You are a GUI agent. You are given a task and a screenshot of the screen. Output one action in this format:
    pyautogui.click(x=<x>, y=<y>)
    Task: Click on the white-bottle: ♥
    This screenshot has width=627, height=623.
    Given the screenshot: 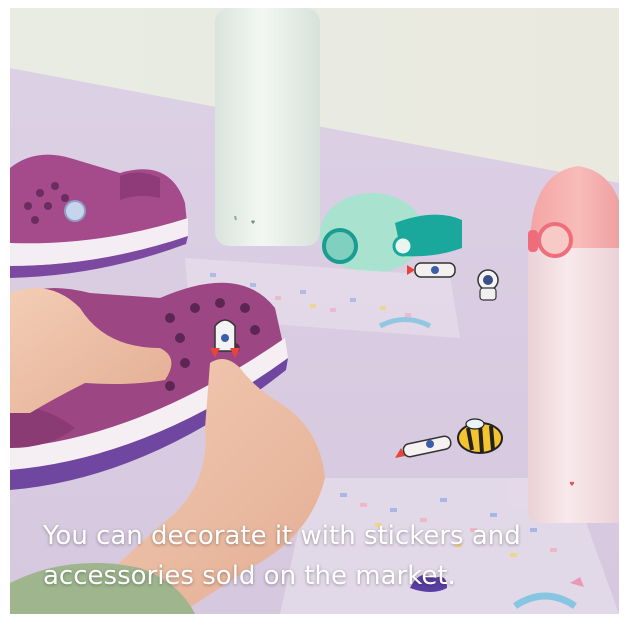 What is the action you would take?
    pyautogui.click(x=267, y=127)
    